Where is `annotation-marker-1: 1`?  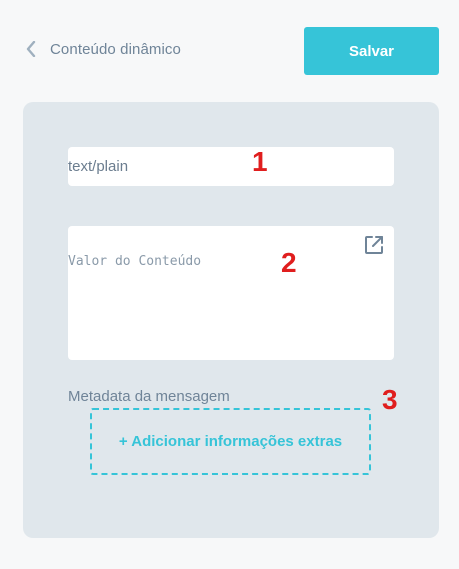
annotation-marker-1: 1 is located at coordinates (260, 161).